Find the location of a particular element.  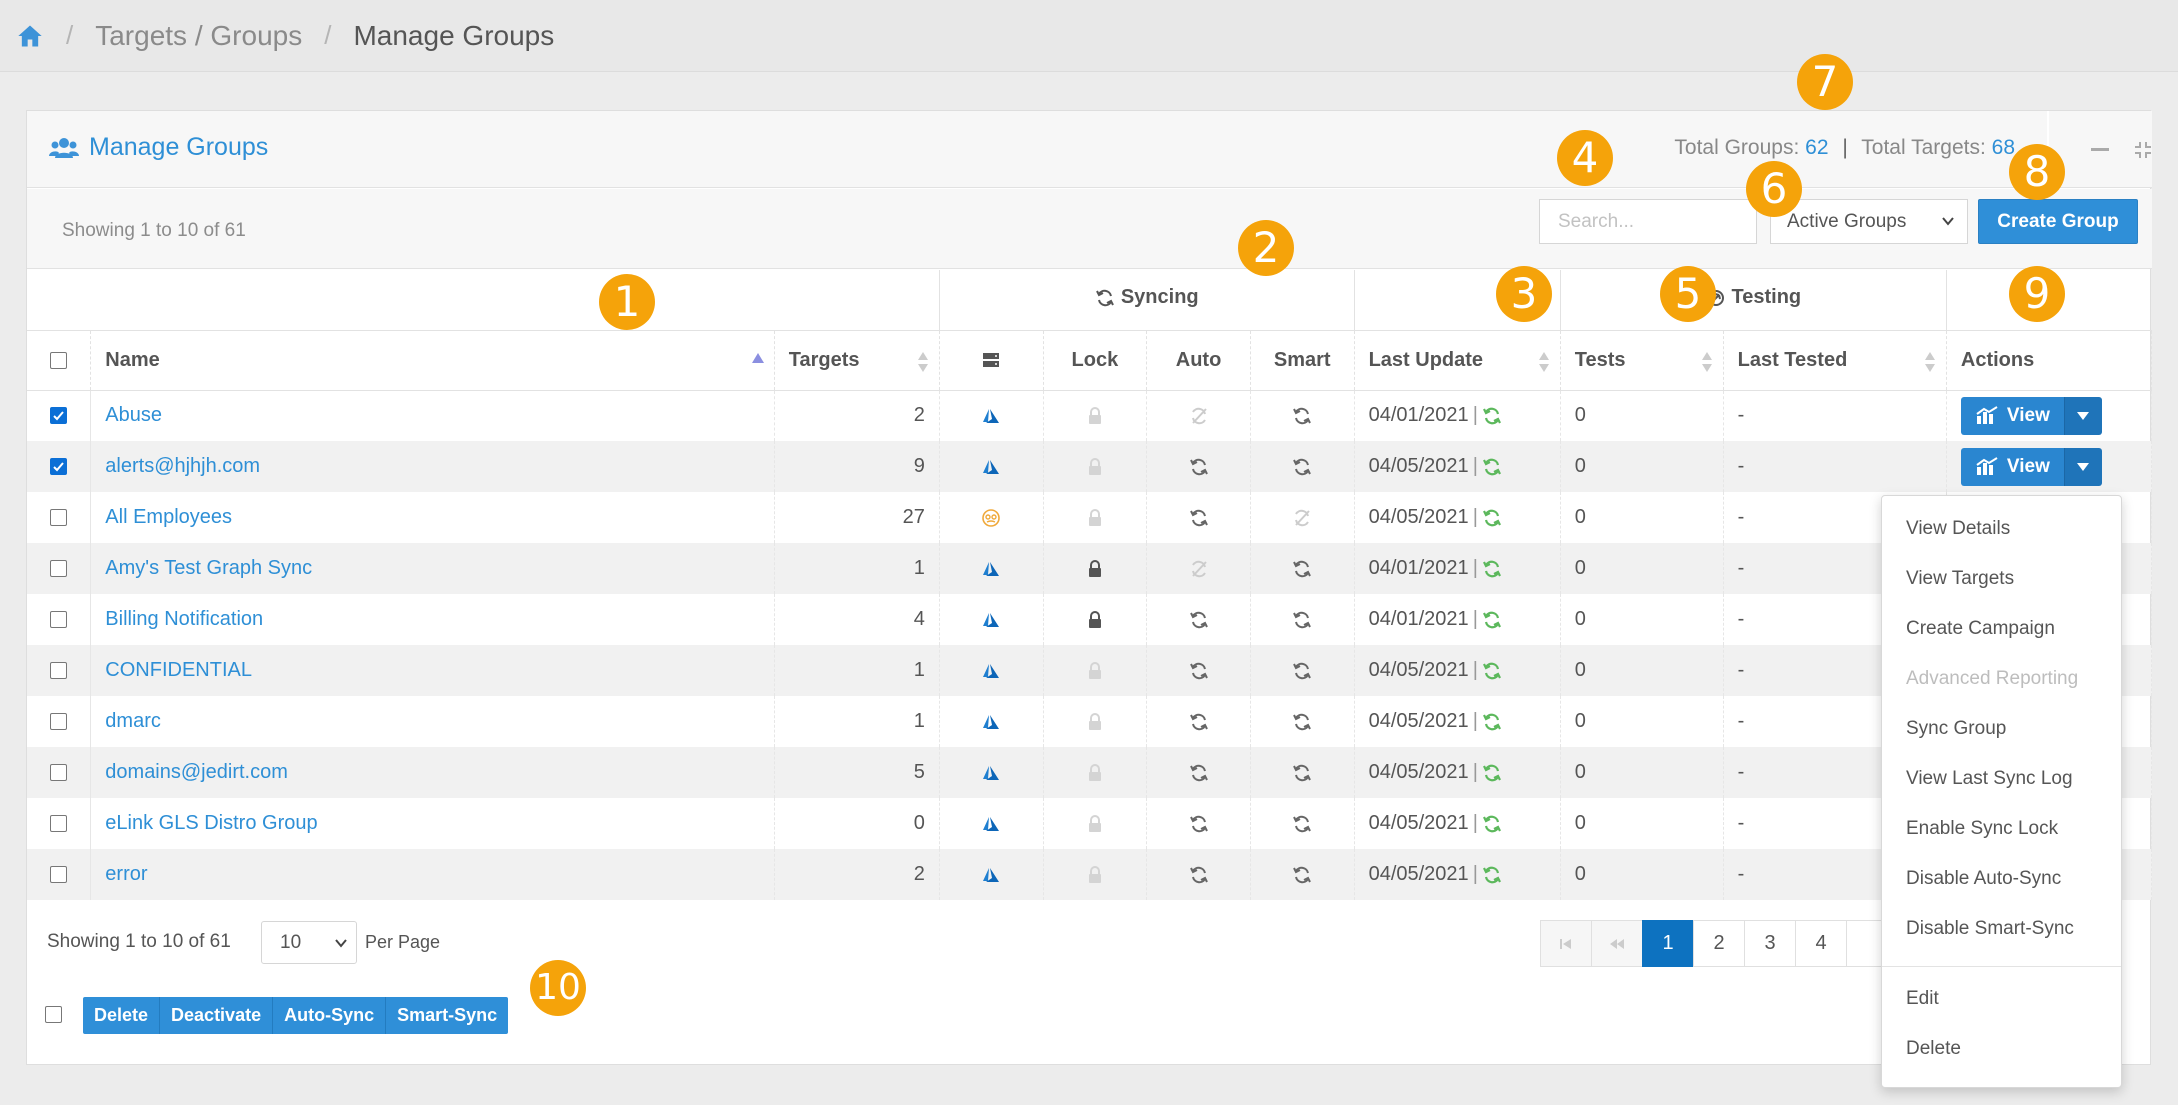

header-last-tested: Last Tested is located at coordinates (1835, 360).